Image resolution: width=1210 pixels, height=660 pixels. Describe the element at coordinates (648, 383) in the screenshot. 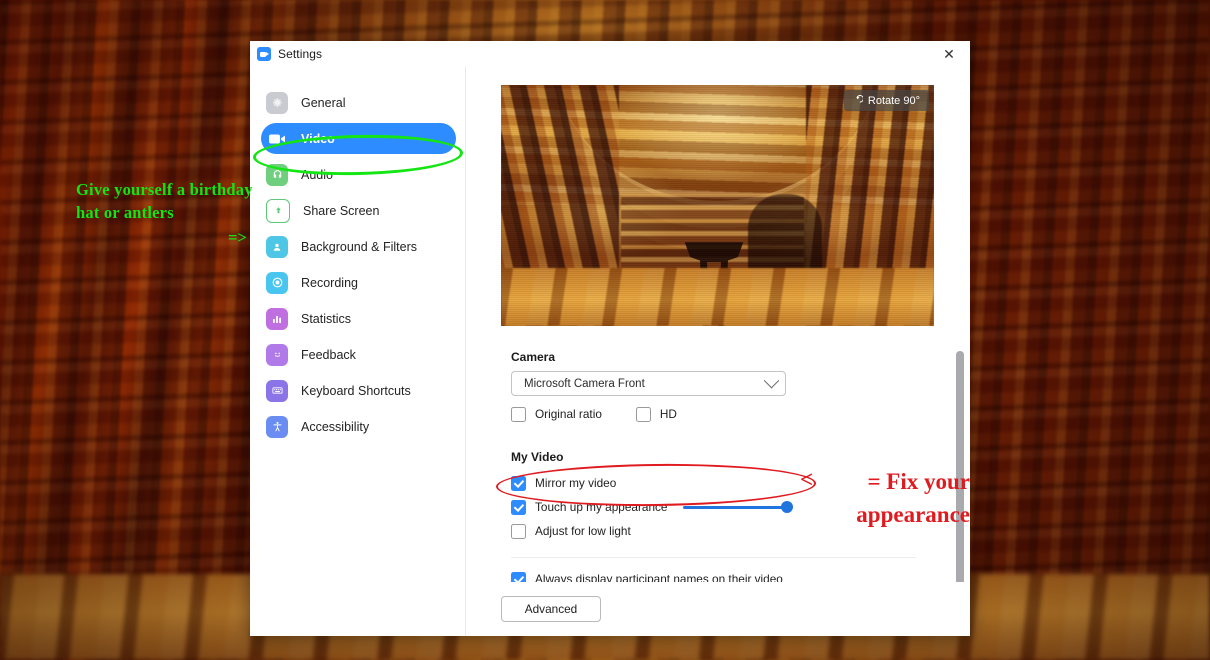

I see `camera-device-select: Microsoft Camera Front` at that location.